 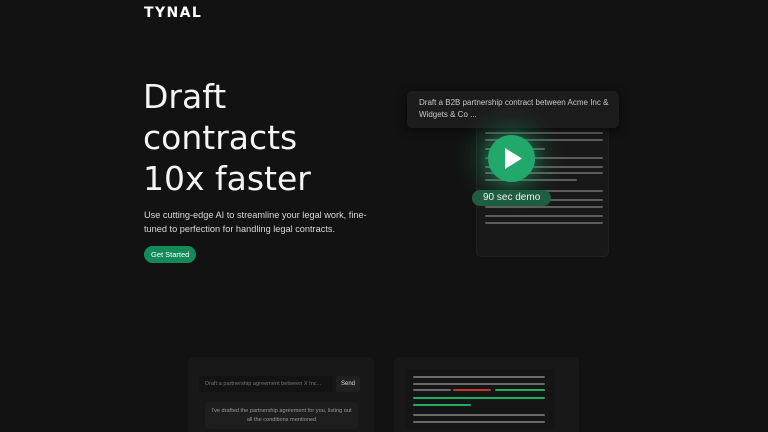 I want to click on play-icon, so click(x=513, y=158).